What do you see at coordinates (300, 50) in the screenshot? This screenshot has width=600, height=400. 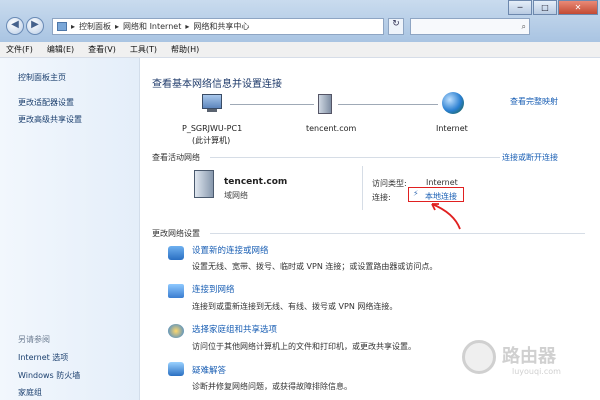 I see `menu-bar: 文件(F) 编辑(E) 查看(V) 工具(T) 帮助(H)` at bounding box center [300, 50].